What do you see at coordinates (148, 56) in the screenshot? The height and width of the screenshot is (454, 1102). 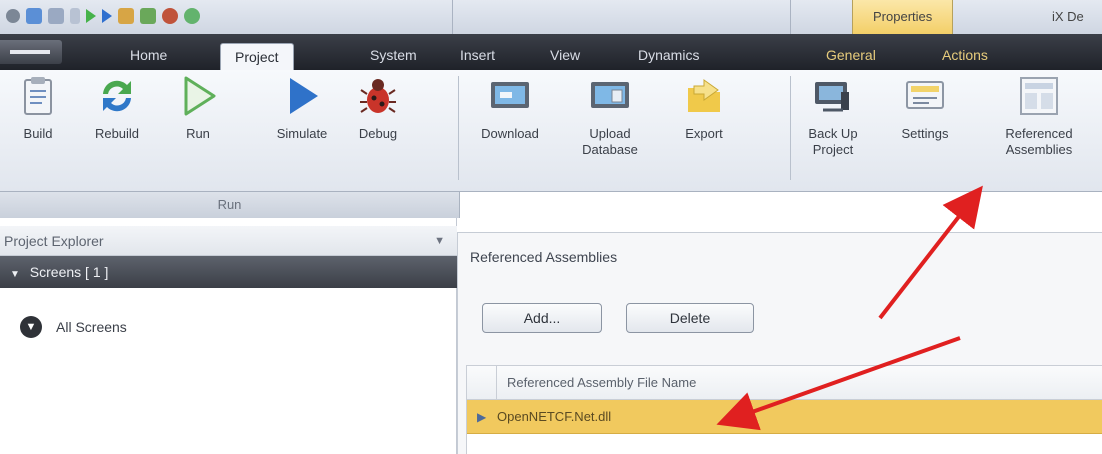 I see `tab-home: Home` at bounding box center [148, 56].